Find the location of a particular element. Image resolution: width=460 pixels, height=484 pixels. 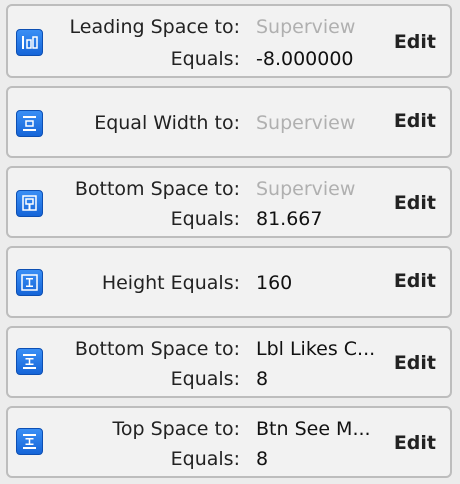

constraint-value: 81.667 is located at coordinates (289, 219).